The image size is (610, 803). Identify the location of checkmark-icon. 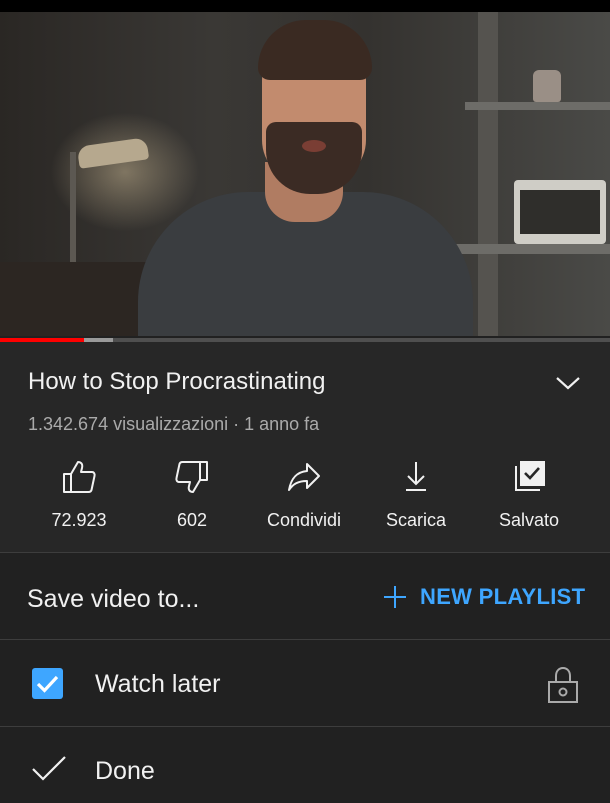
(47, 684).